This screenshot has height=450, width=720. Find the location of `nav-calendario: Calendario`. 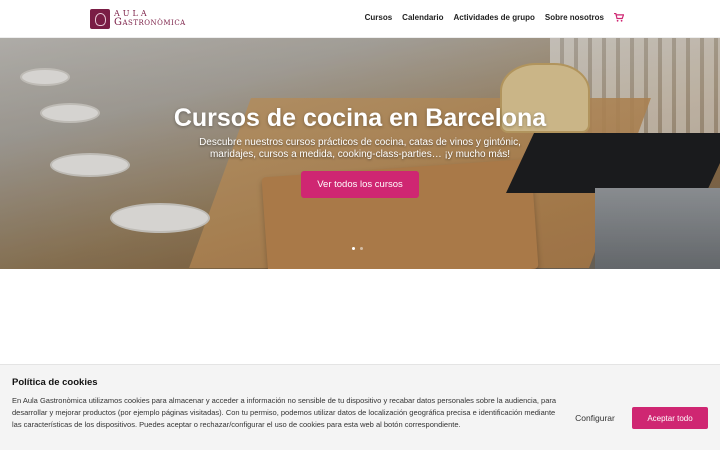

nav-calendario: Calendario is located at coordinates (422, 17).